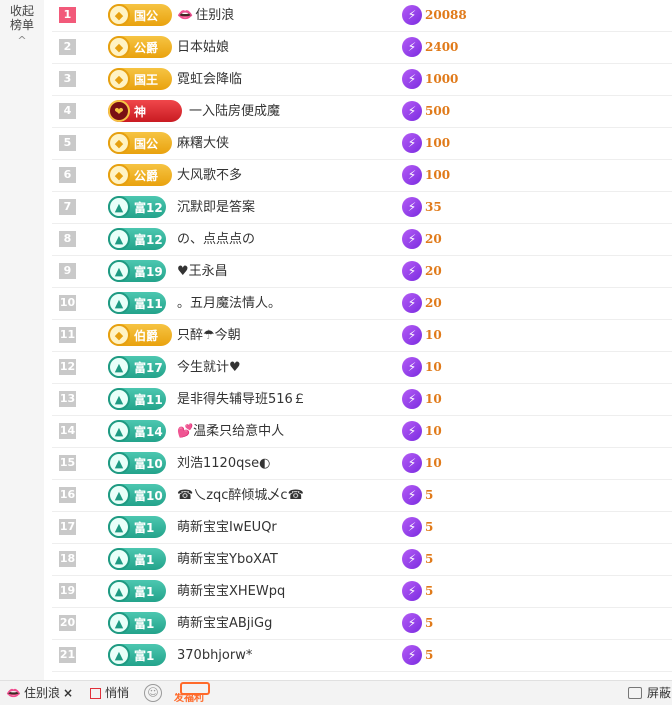  I want to click on username-text: 今生就计♥, so click(209, 367).